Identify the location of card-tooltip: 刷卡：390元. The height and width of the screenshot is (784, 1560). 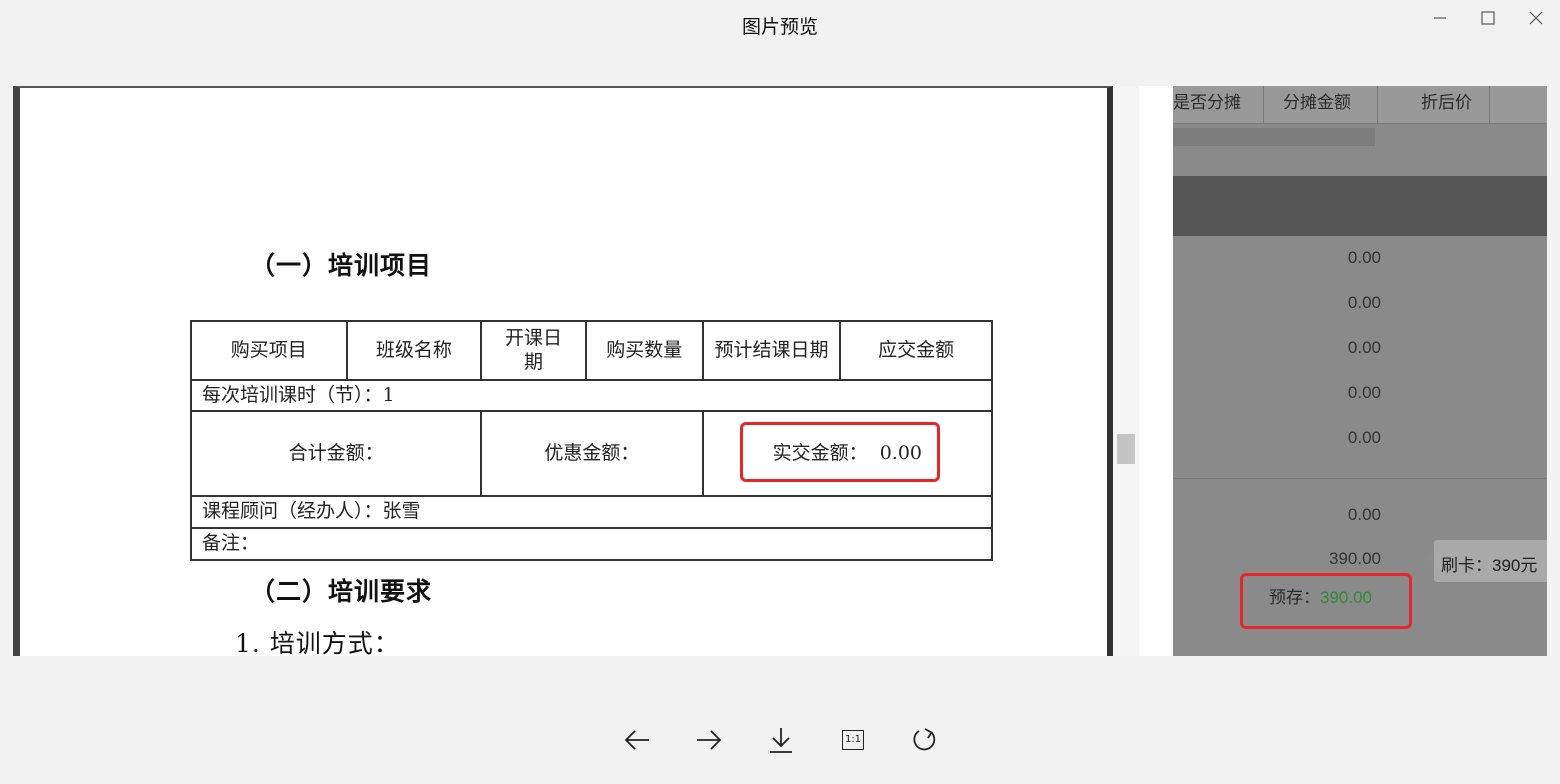
(1490, 561).